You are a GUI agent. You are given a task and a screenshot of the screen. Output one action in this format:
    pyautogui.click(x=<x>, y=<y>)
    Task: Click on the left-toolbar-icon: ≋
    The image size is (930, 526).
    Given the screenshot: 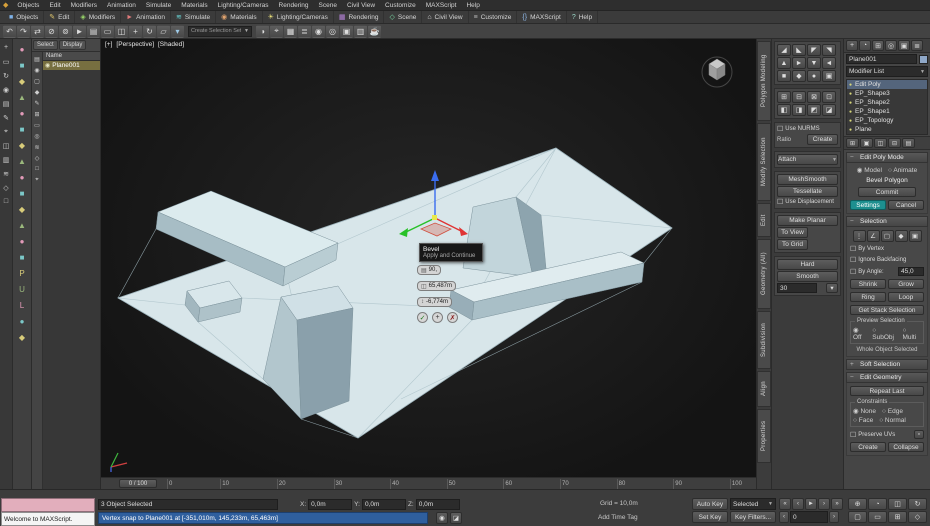 What is the action you would take?
    pyautogui.click(x=6, y=173)
    